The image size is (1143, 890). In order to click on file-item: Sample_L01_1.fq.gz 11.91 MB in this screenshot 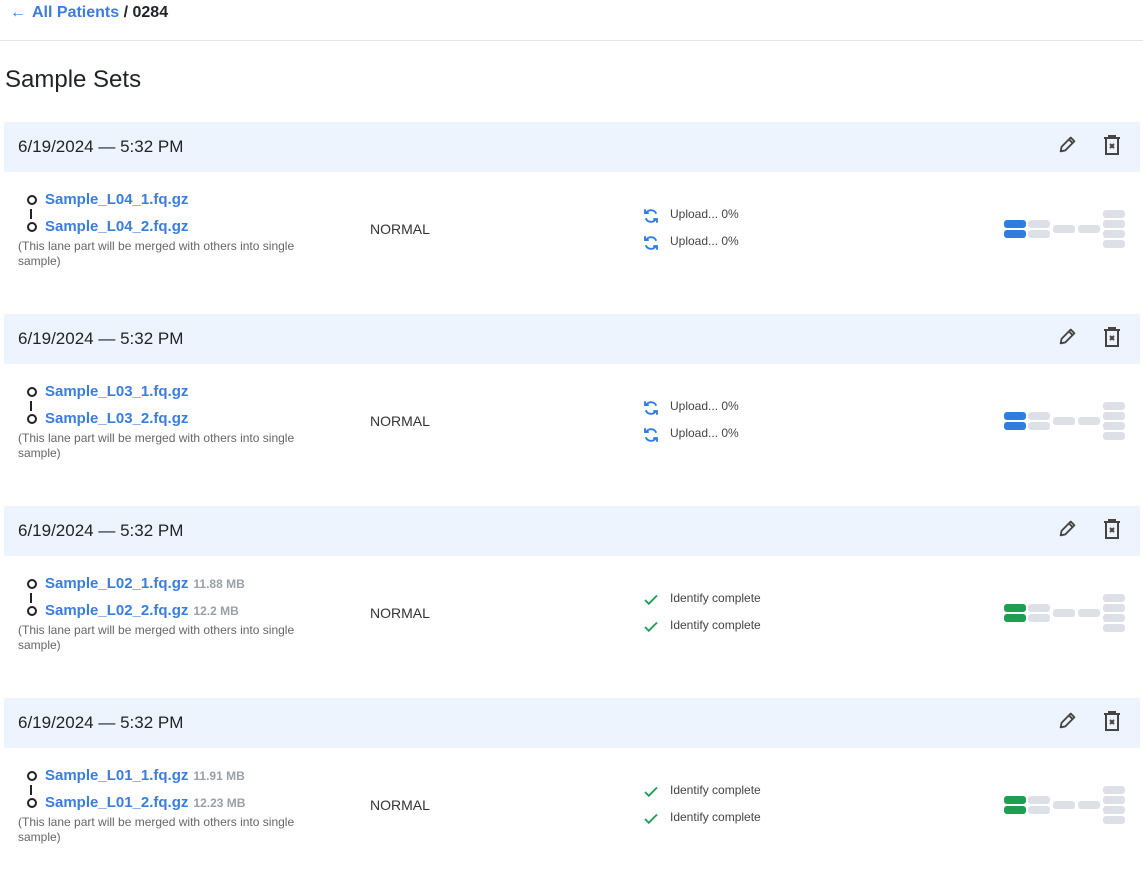, I will do `click(135, 780)`.